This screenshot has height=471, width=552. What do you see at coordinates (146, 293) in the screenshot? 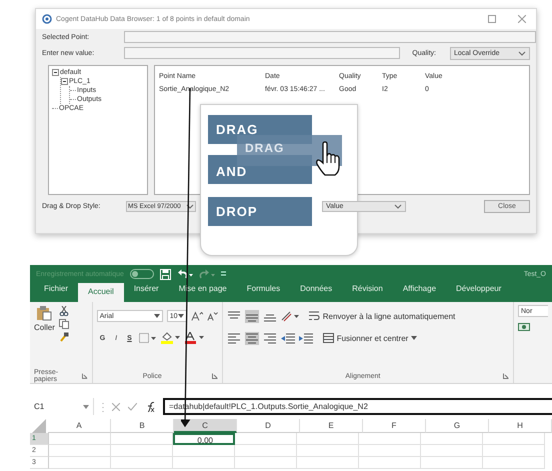
I see `ribbon-tab: Insérer` at bounding box center [146, 293].